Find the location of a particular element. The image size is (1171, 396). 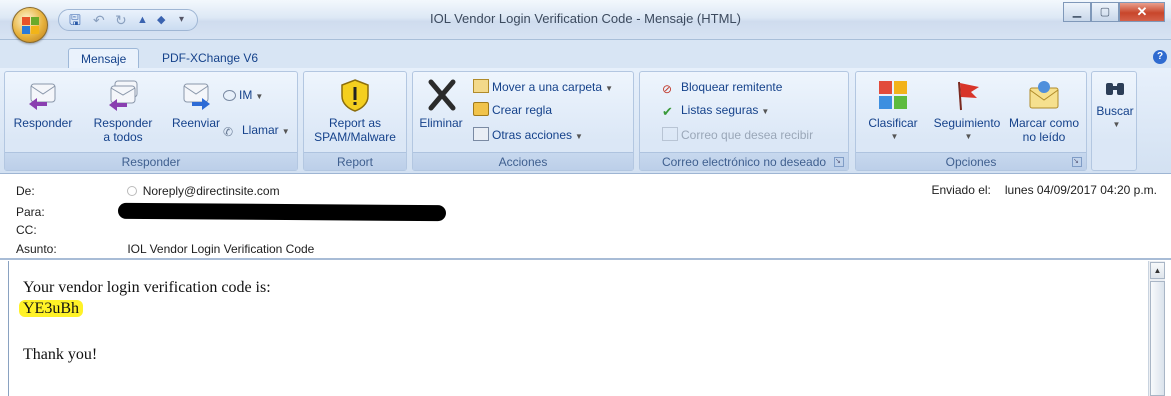

from-row: De: Noreply@directinsite.com is located at coordinates (148, 191).